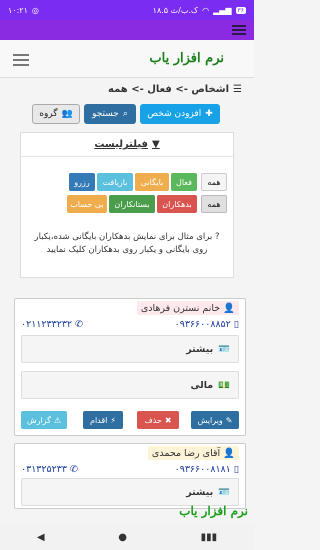 The image size is (320, 550). Describe the element at coordinates (240, 10) in the screenshot. I see `battery-icon: ۳۶` at that location.